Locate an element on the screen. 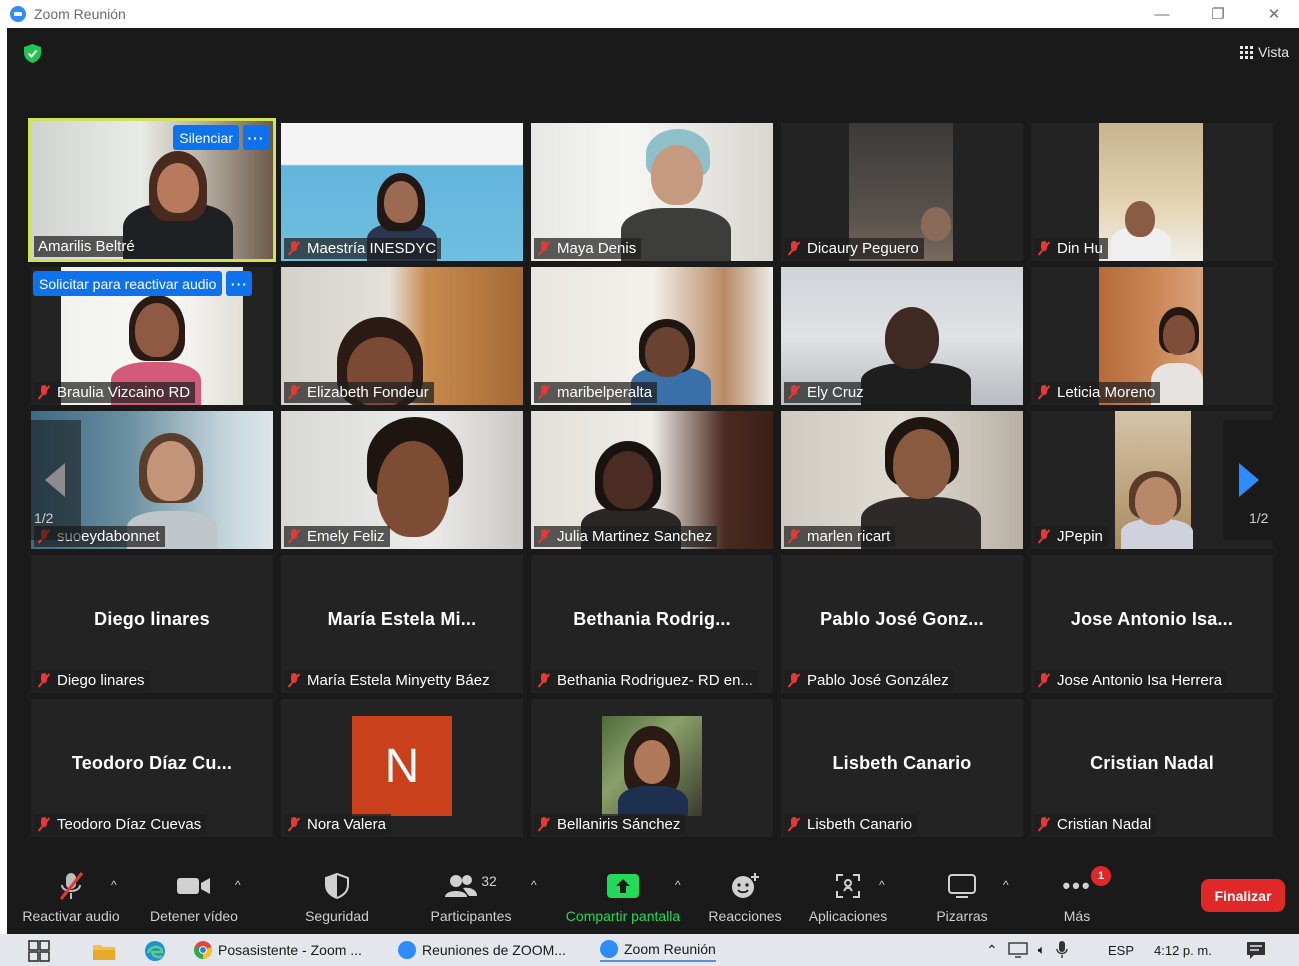 The height and width of the screenshot is (966, 1299). participant-name-tag: Leticia Moreno is located at coordinates (1097, 392).